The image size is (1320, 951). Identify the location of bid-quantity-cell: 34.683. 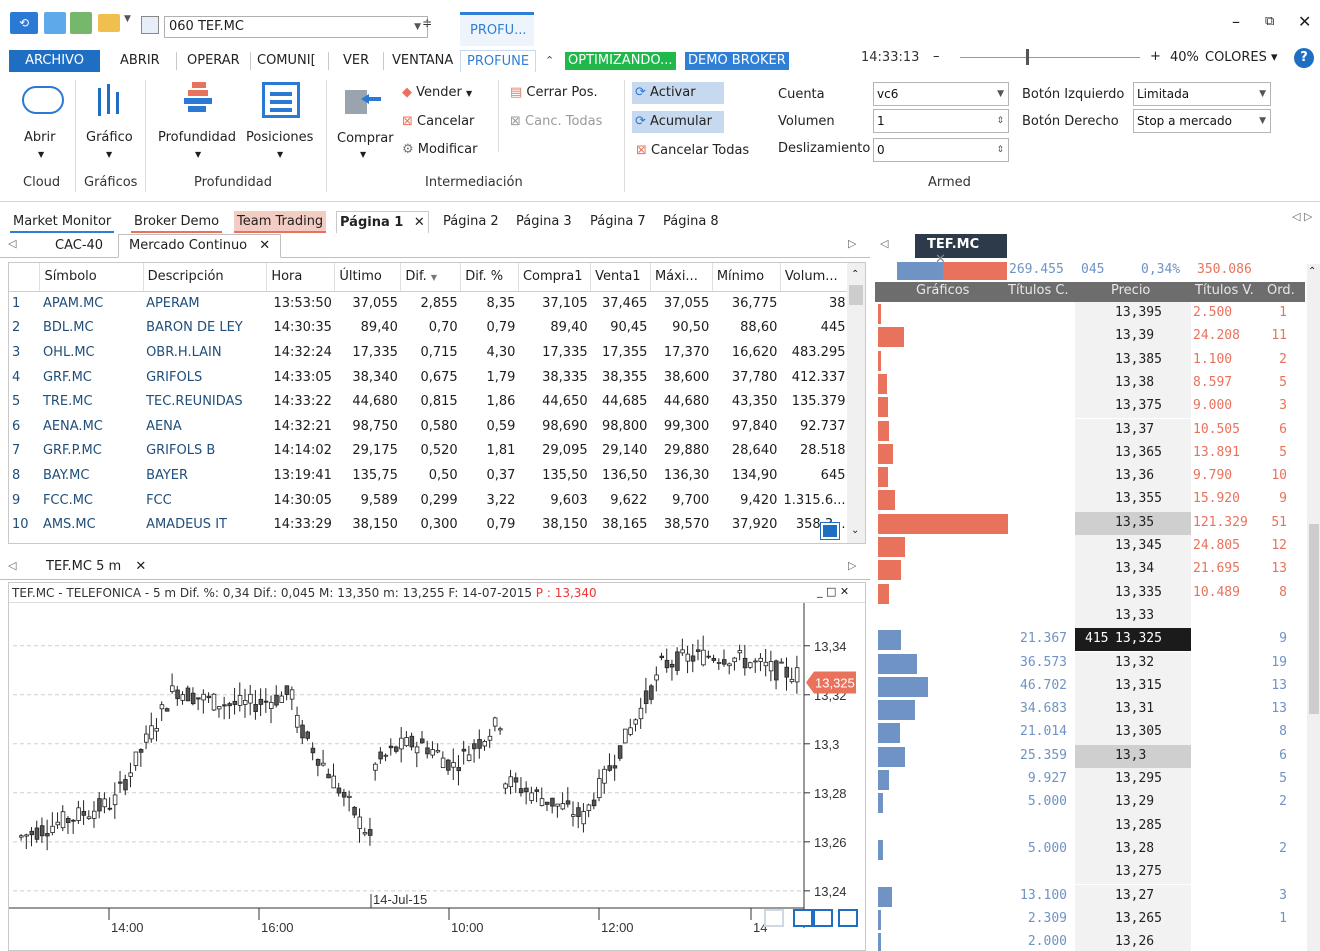
(1031, 708).